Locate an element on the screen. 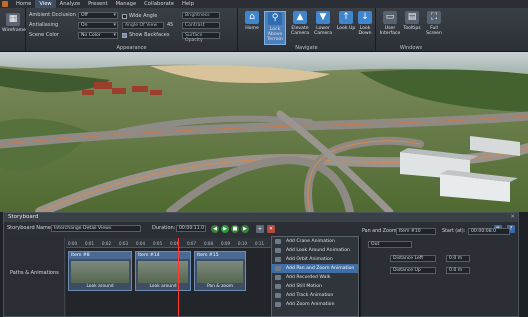 This screenshot has width=528, height=317. wide-angle-label: Wide Angle is located at coordinates (143, 16).